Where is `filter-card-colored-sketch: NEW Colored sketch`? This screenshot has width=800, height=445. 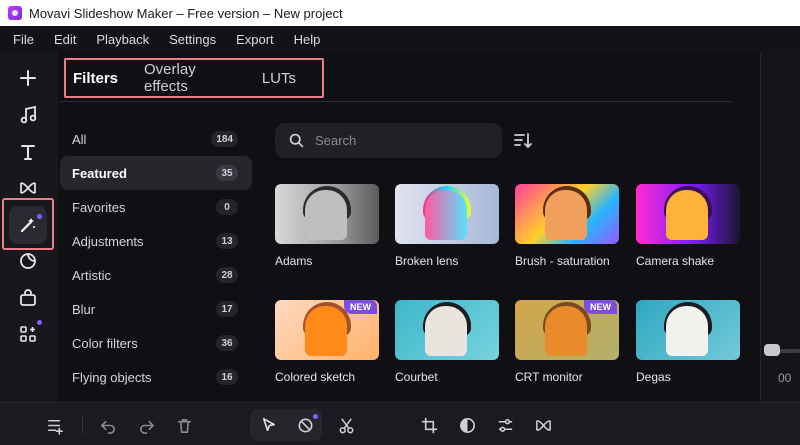 filter-card-colored-sketch: NEW Colored sketch is located at coordinates (328, 342).